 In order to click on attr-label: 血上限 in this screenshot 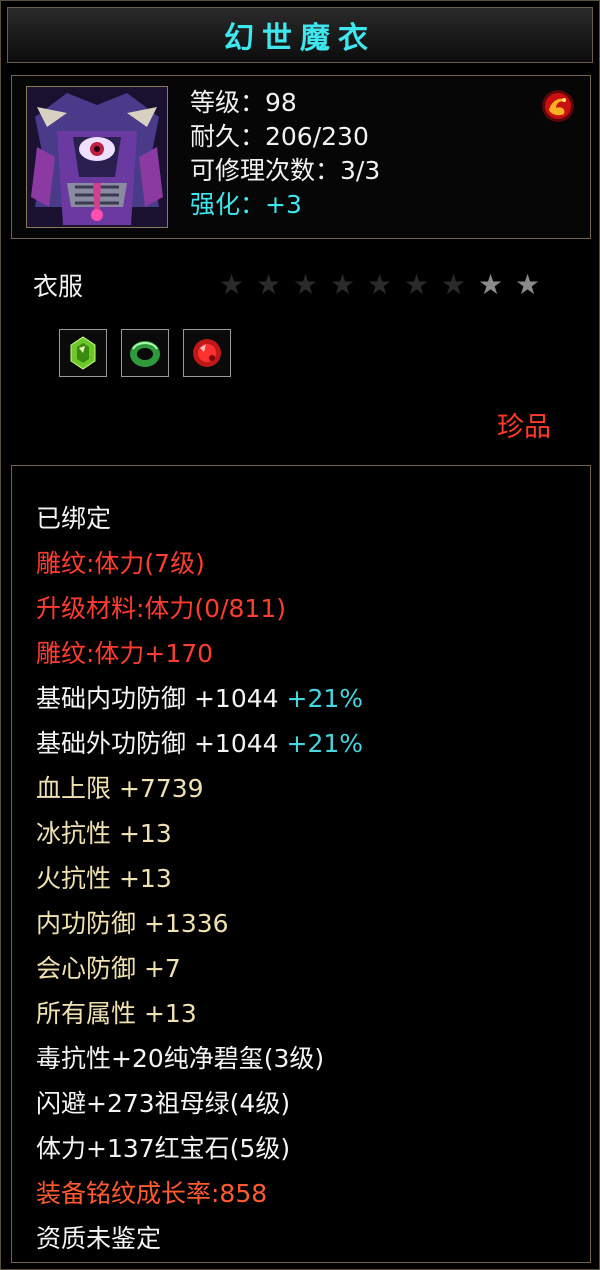, I will do `click(74, 788)`.